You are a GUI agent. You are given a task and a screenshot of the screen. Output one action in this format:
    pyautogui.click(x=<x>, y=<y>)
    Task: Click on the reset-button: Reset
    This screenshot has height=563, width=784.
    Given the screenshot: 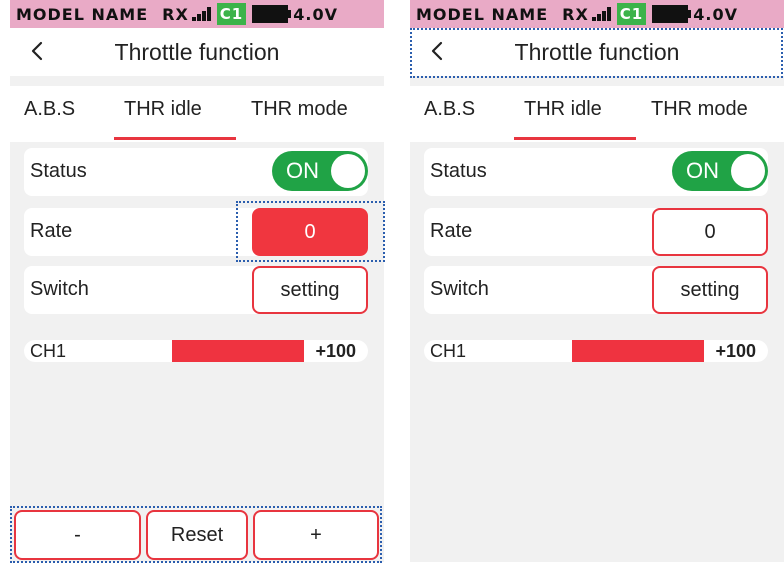 What is the action you would take?
    pyautogui.click(x=197, y=535)
    